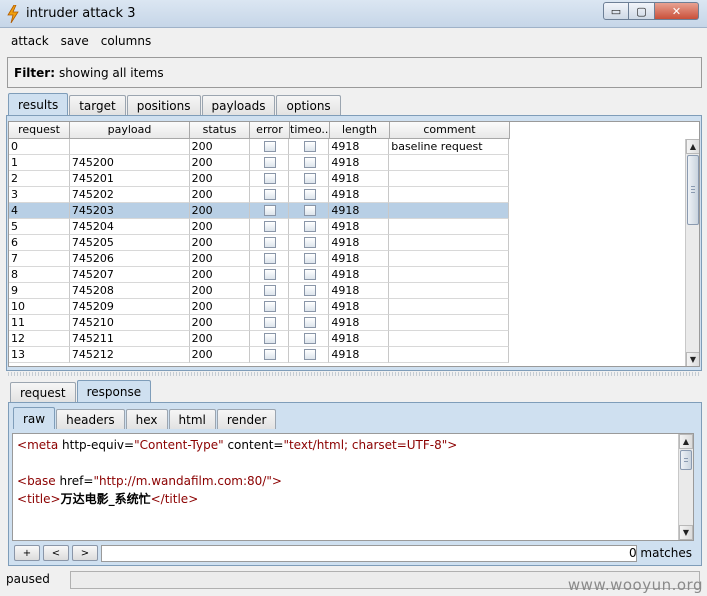 This screenshot has height=596, width=707. I want to click on code-token: </, so click(157, 499).